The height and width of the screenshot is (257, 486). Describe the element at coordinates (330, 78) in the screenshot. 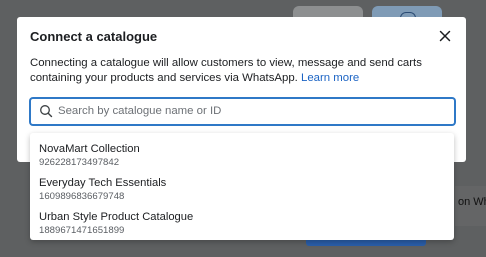

I see `learn-more-link: Learn more` at that location.